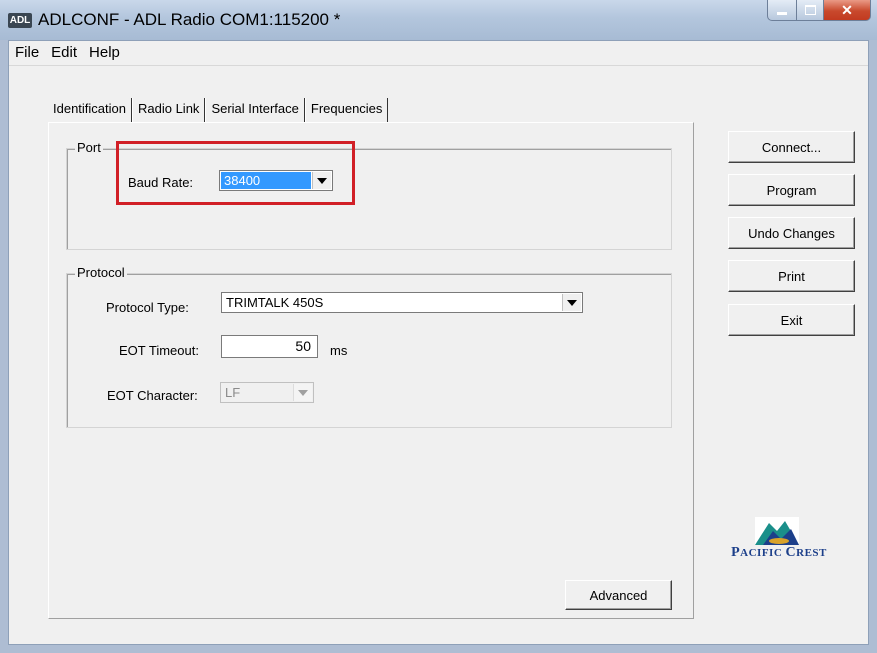 This screenshot has height=653, width=877. I want to click on close-icon: ✕, so click(847, 9).